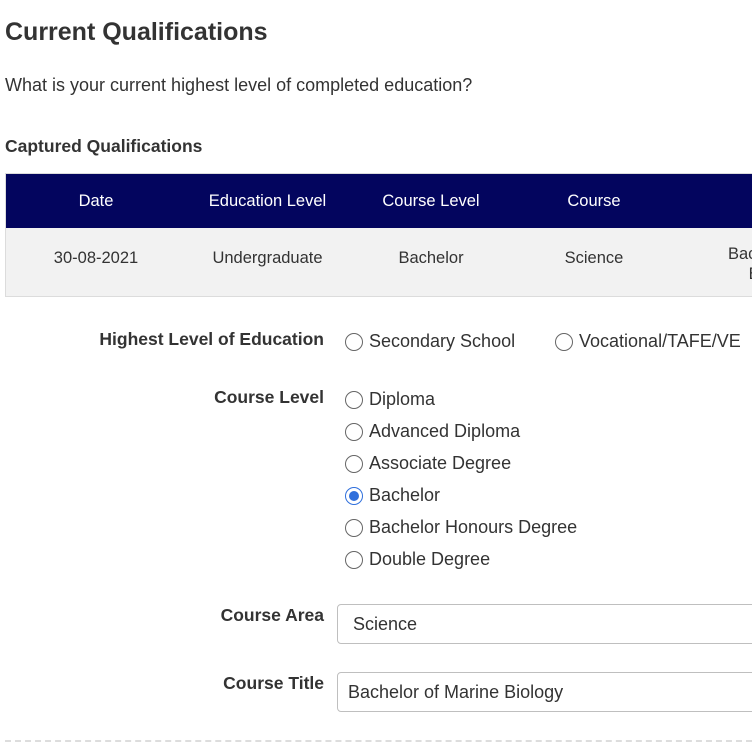 This screenshot has width=752, height=752. I want to click on radio-button-selected, so click(354, 495).